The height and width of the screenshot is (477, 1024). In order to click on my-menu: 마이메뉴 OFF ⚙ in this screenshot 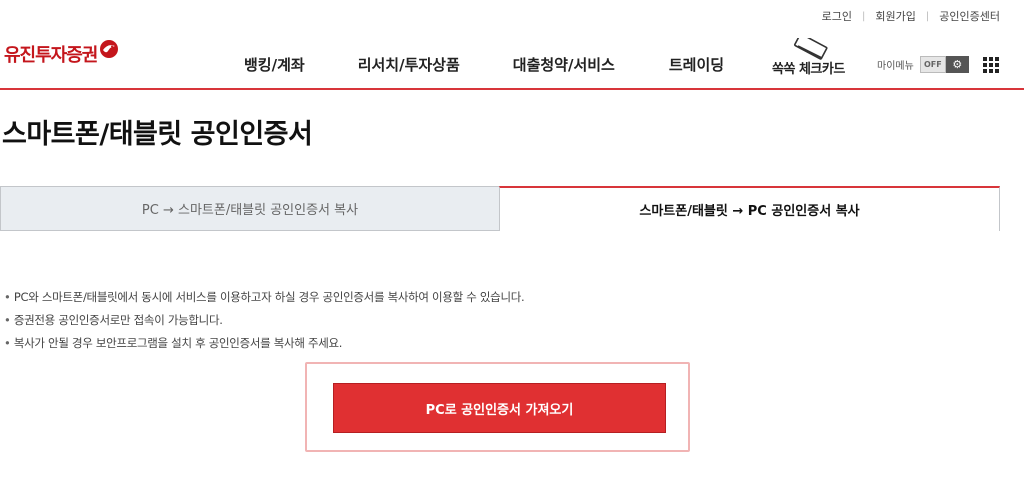, I will do `click(938, 64)`.